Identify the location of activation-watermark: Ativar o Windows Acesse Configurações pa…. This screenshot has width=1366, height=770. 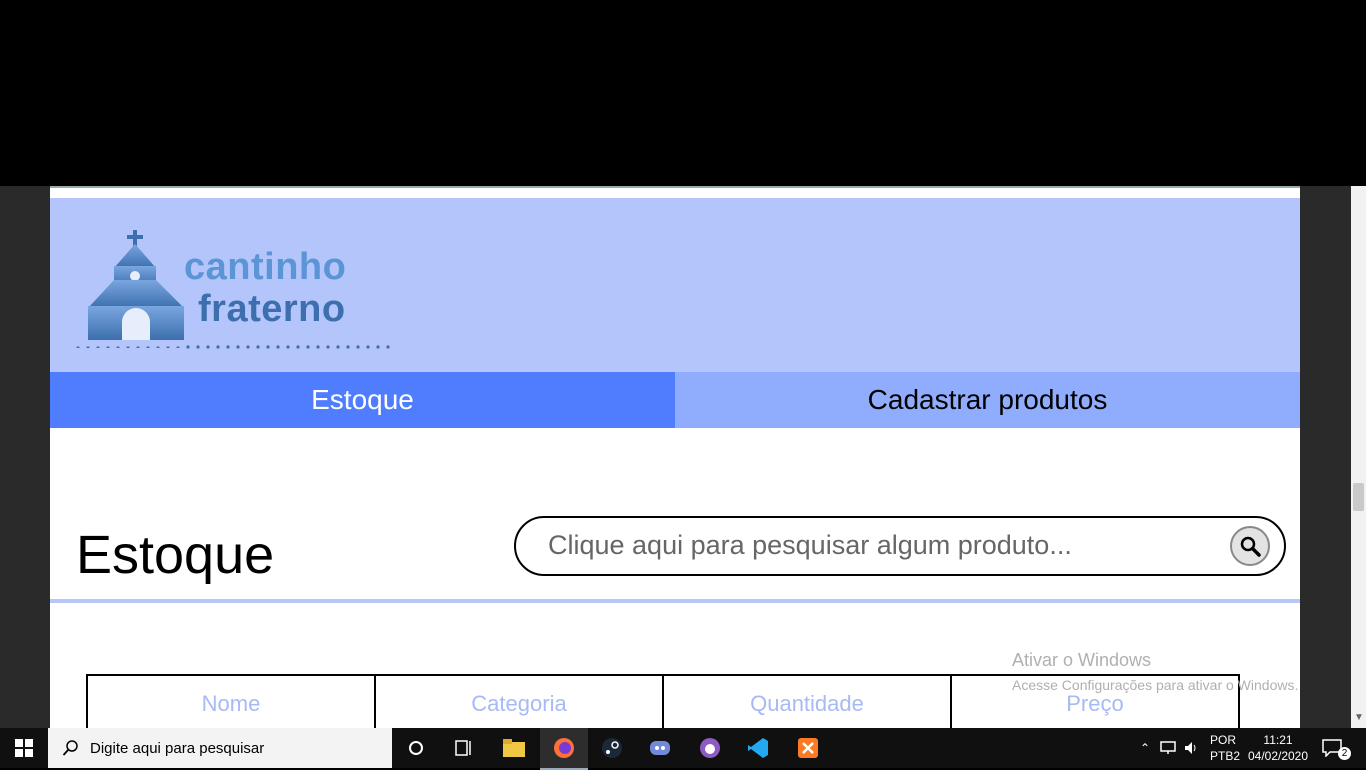
(1155, 671).